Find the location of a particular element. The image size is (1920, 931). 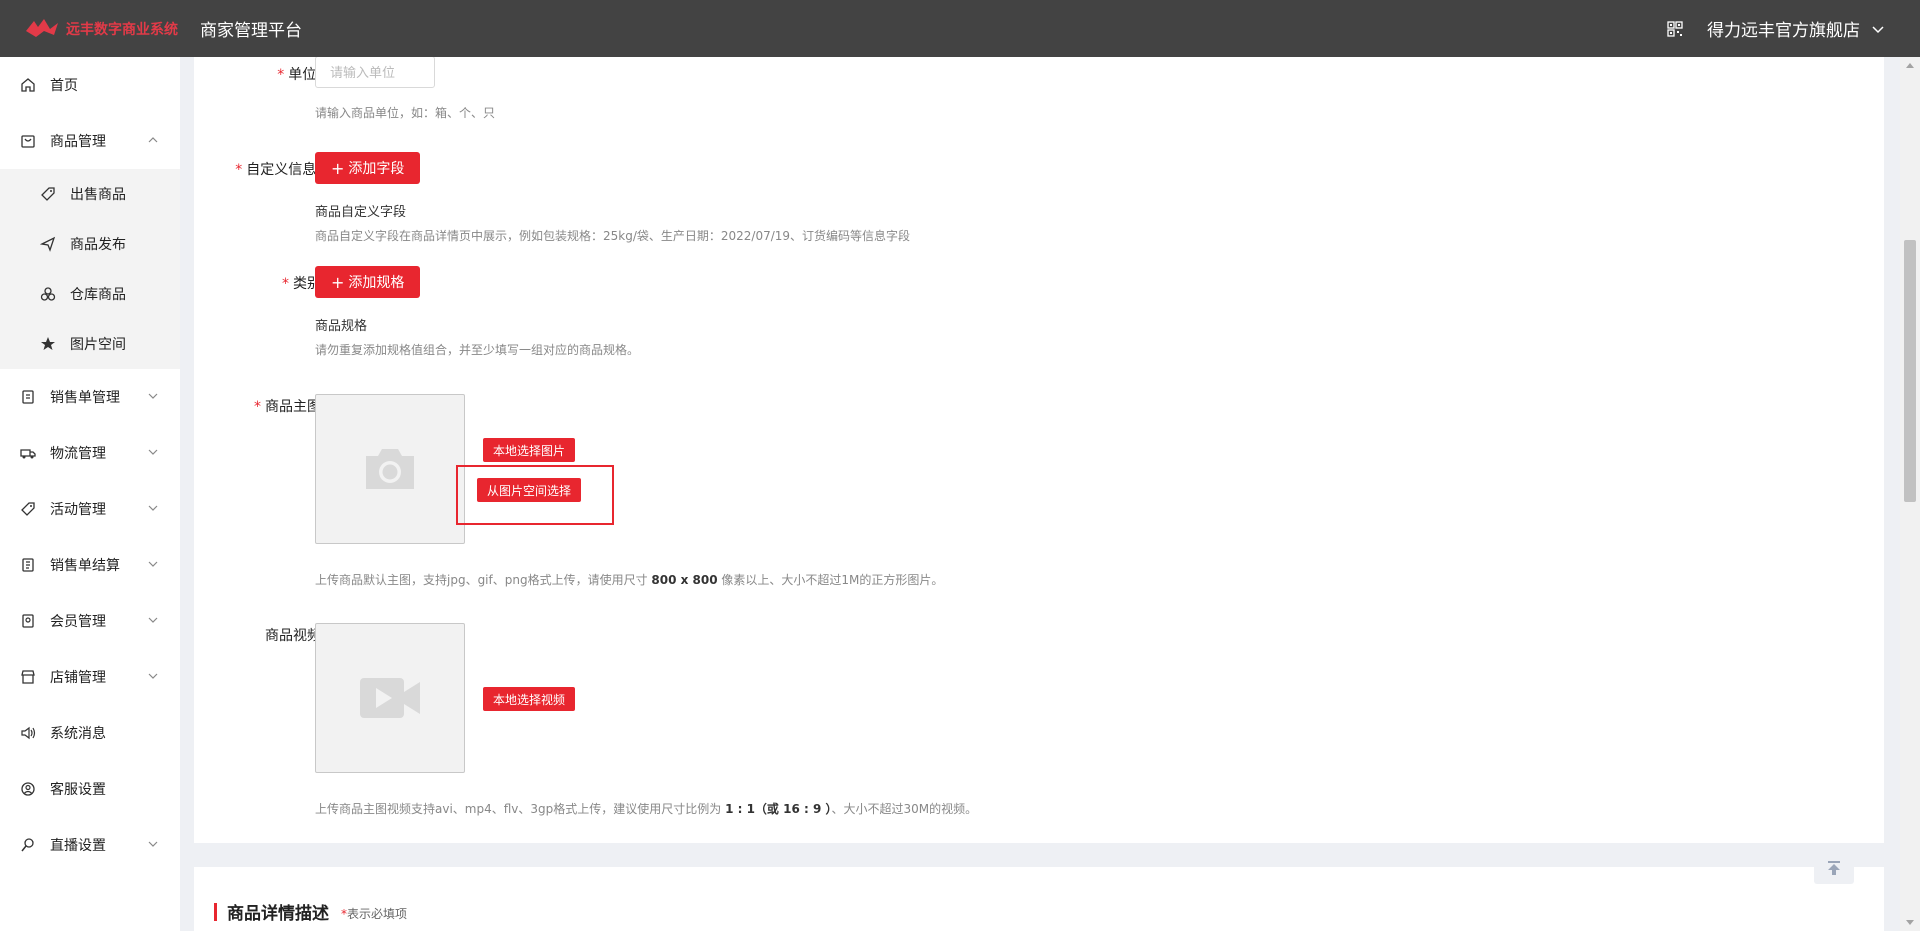

category-label: * 类别 is located at coordinates (301, 284).